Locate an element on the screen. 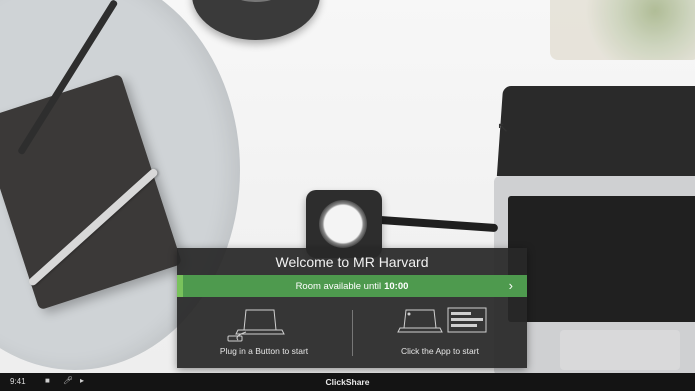 This screenshot has width=695, height=391. laptop-keyboard is located at coordinates (601, 259).